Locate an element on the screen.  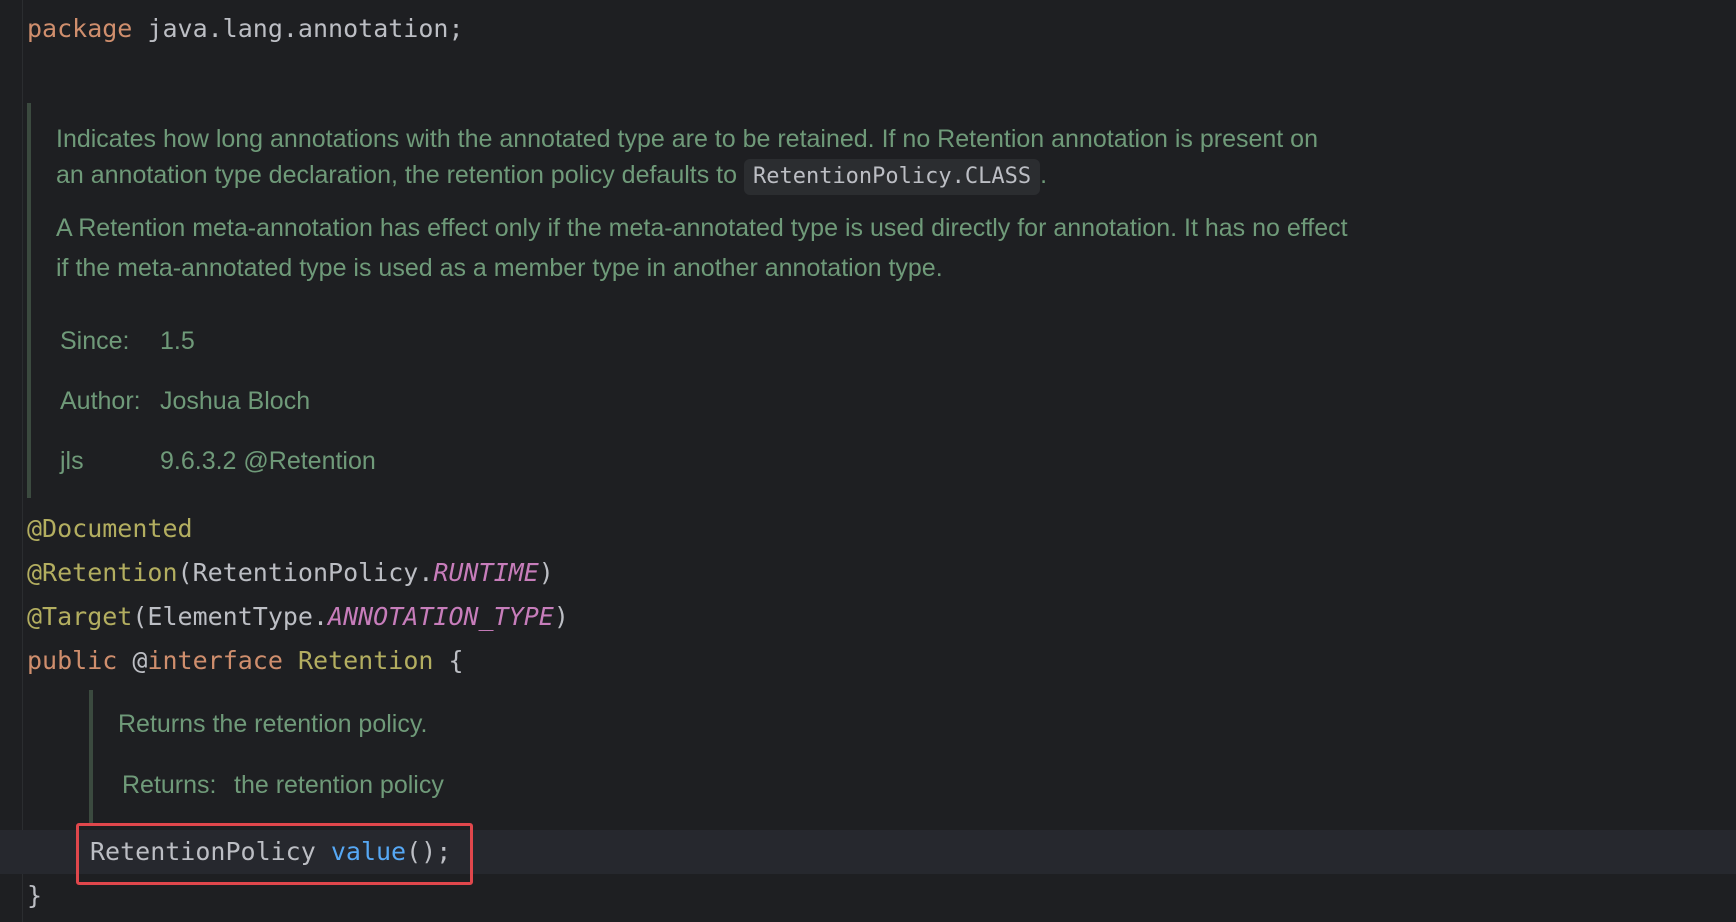
annotation-type-constant: ANNOTATION_TYPE is located at coordinates (441, 616).